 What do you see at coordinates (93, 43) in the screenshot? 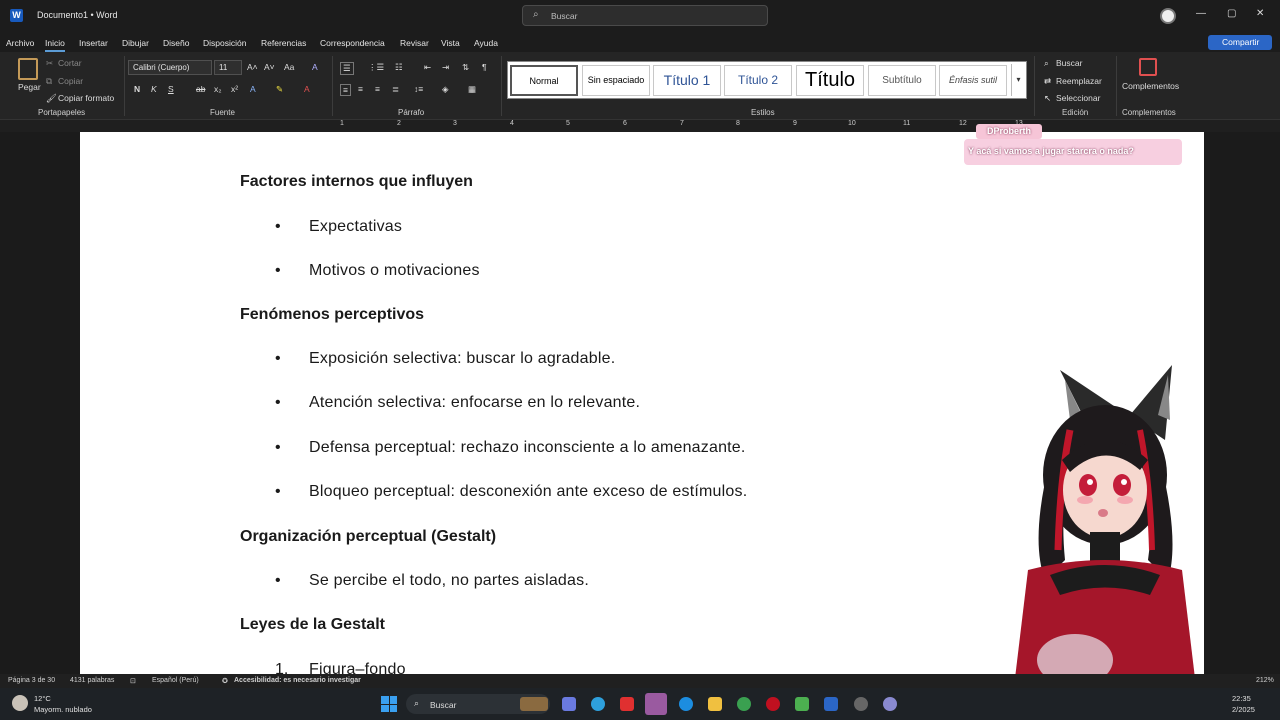
I see `tab-insertar: Insertar` at bounding box center [93, 43].